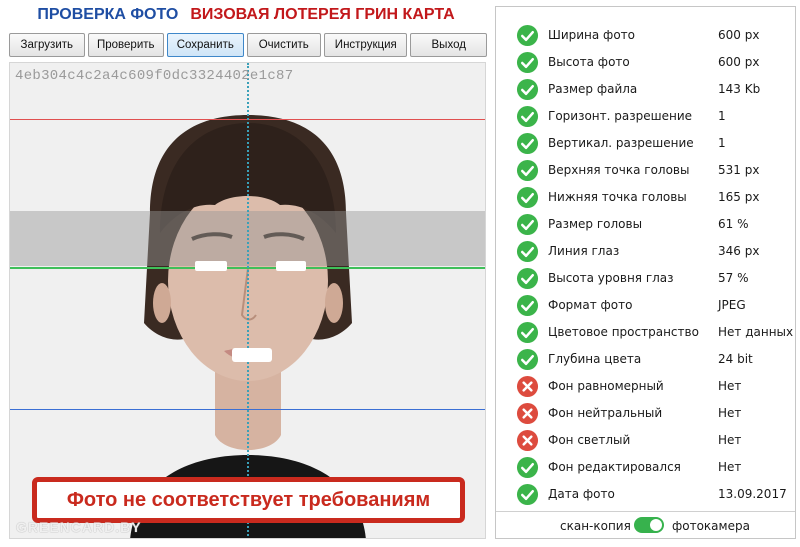  I want to click on app-title: ПРОВЕРКА ФОТО, so click(108, 14).